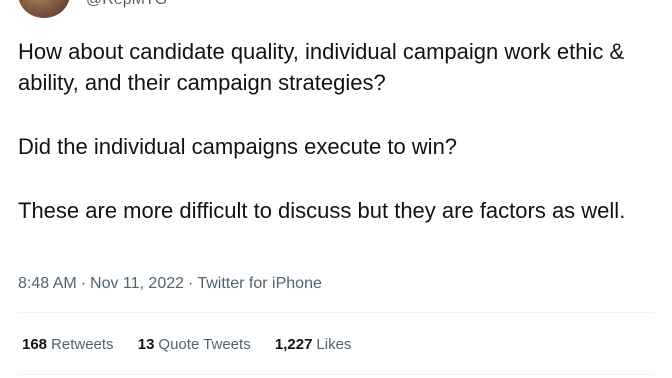 This screenshot has width=672, height=378. I want to click on retweets-stat: 168 Retweets, so click(68, 344).